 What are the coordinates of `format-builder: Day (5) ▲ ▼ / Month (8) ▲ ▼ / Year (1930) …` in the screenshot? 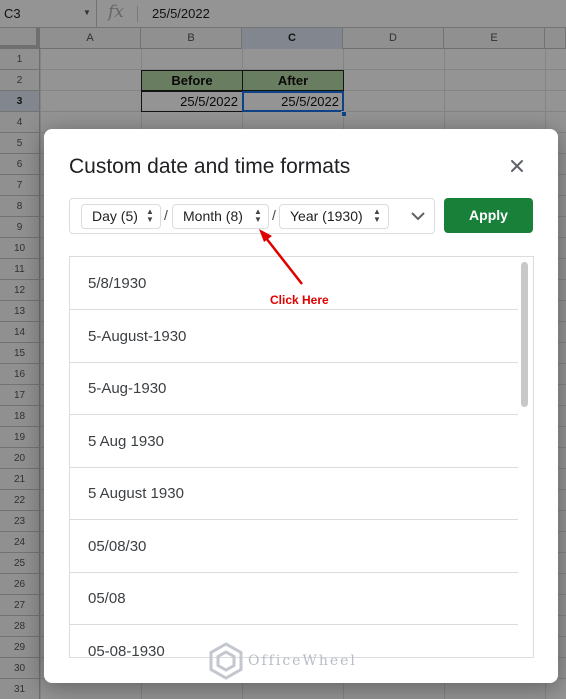 It's located at (252, 216).